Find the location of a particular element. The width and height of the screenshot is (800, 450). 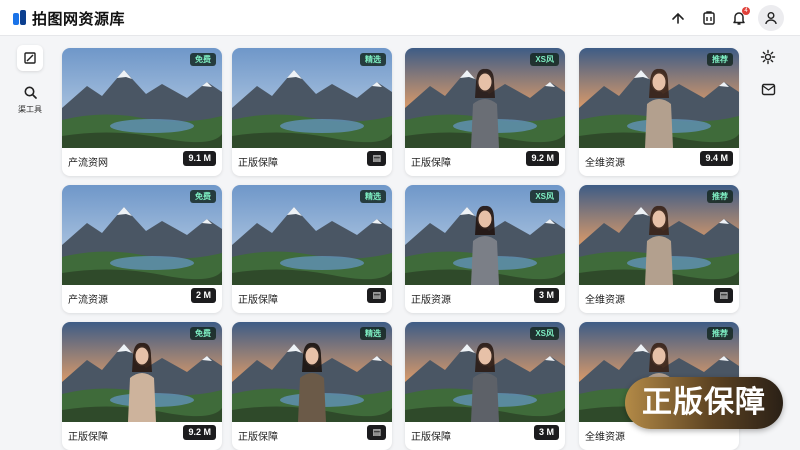

share-icon is located at coordinates (678, 18).